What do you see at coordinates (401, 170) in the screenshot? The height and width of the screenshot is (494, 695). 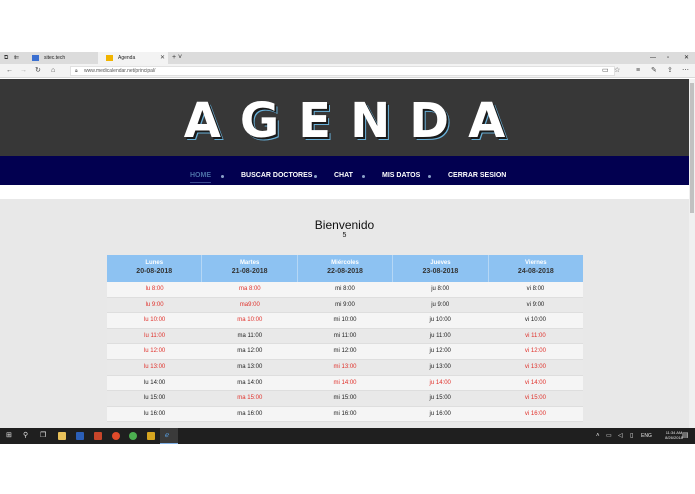 I see `nav-mis-datos: MIS DATOS` at bounding box center [401, 170].